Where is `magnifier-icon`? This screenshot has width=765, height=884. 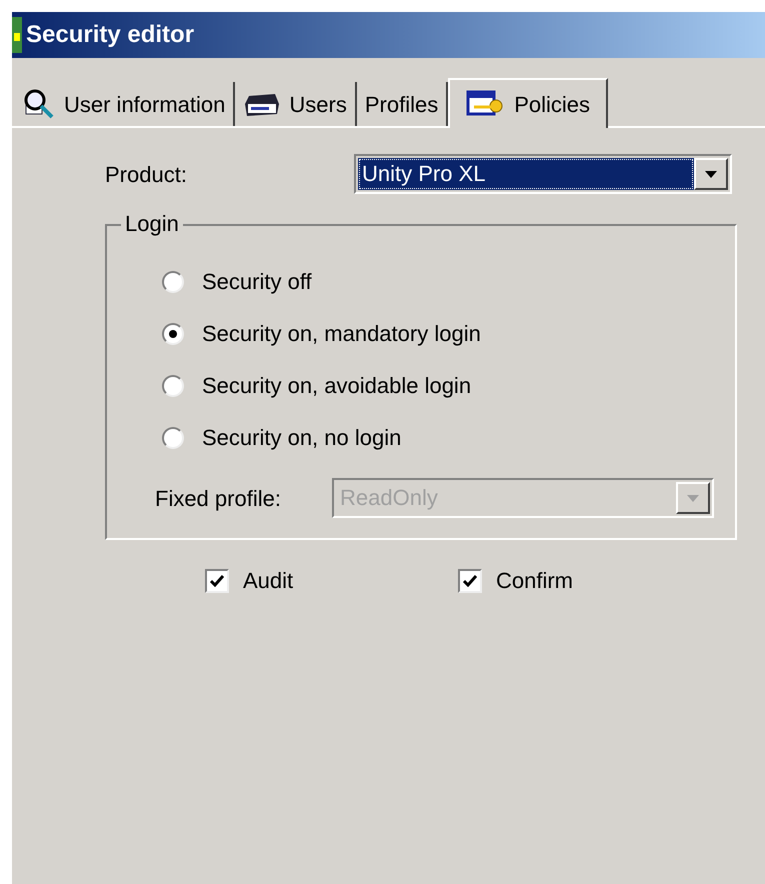
magnifier-icon is located at coordinates (39, 104).